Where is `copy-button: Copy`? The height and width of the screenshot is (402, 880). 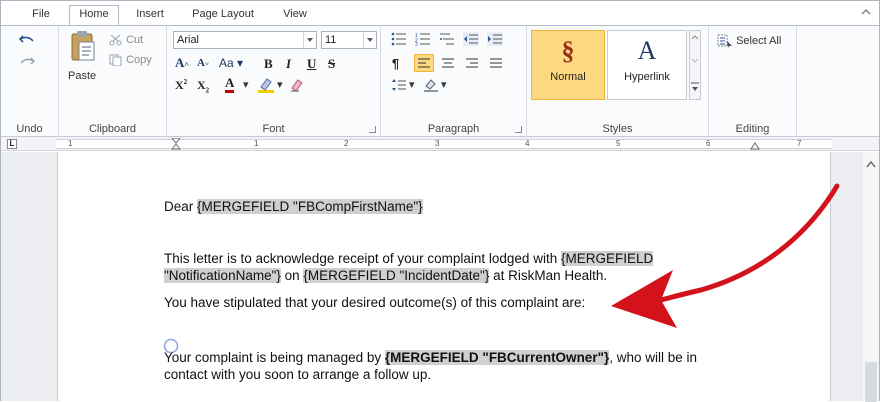 copy-button: Copy is located at coordinates (130, 60).